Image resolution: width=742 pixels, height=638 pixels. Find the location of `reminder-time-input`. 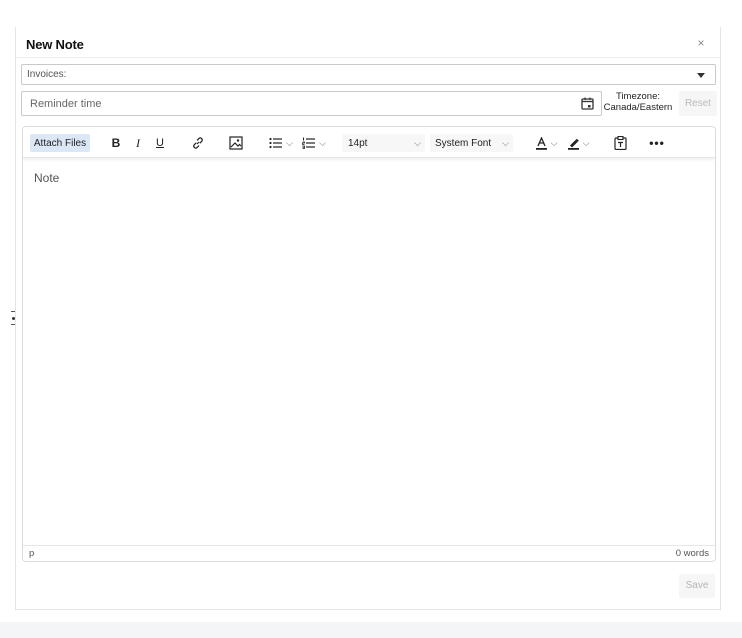

reminder-time-input is located at coordinates (292, 103).